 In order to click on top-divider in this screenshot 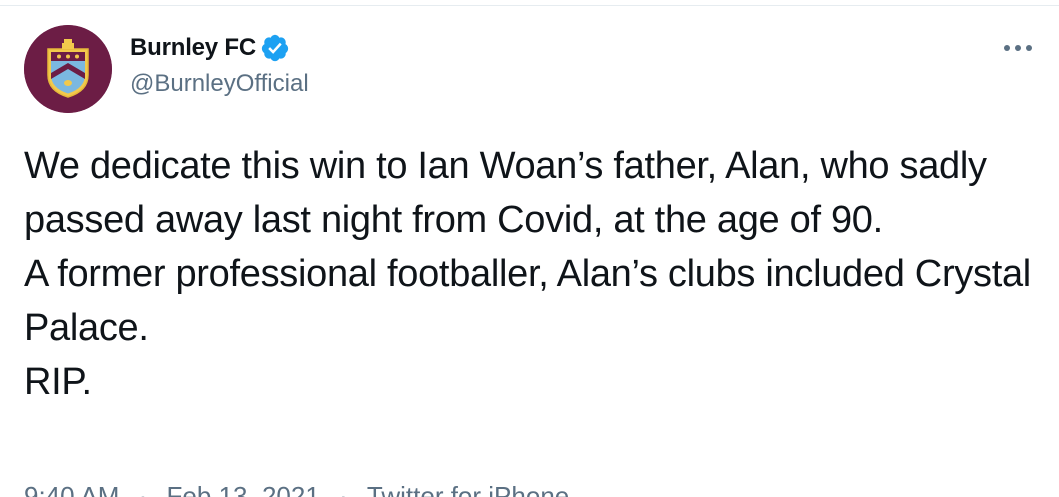, I will do `click(529, 5)`.